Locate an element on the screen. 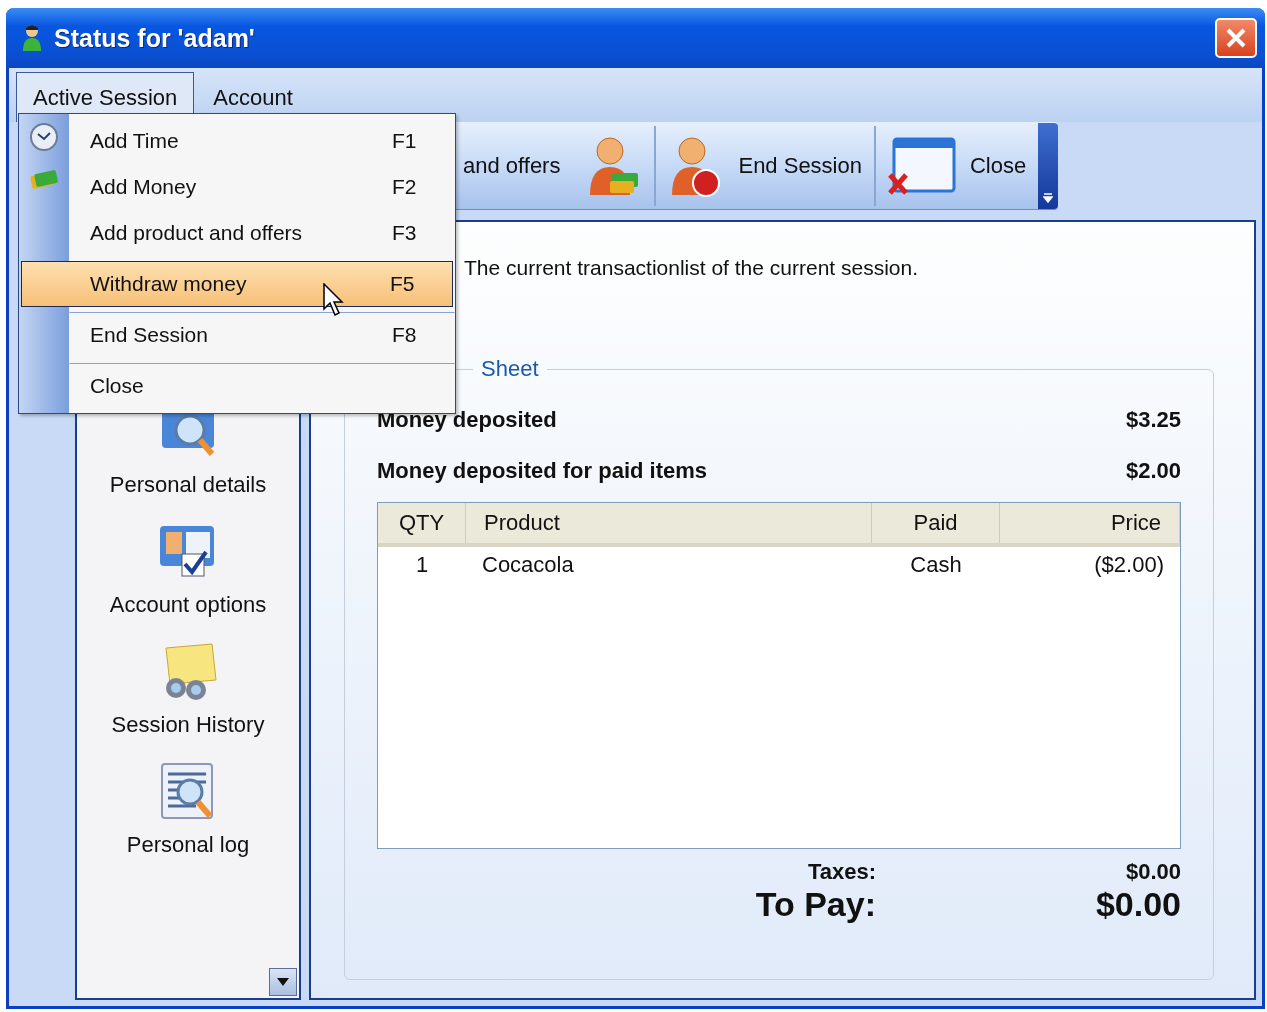  summary-label: Money deposited for paid items is located at coordinates (542, 470).